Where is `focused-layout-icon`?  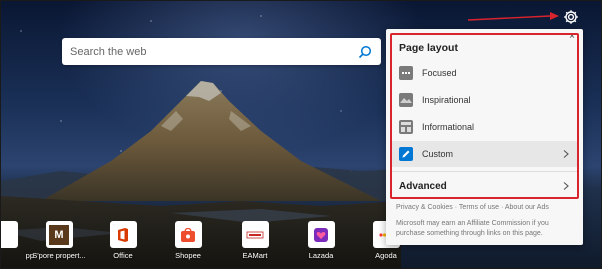 focused-layout-icon is located at coordinates (406, 73).